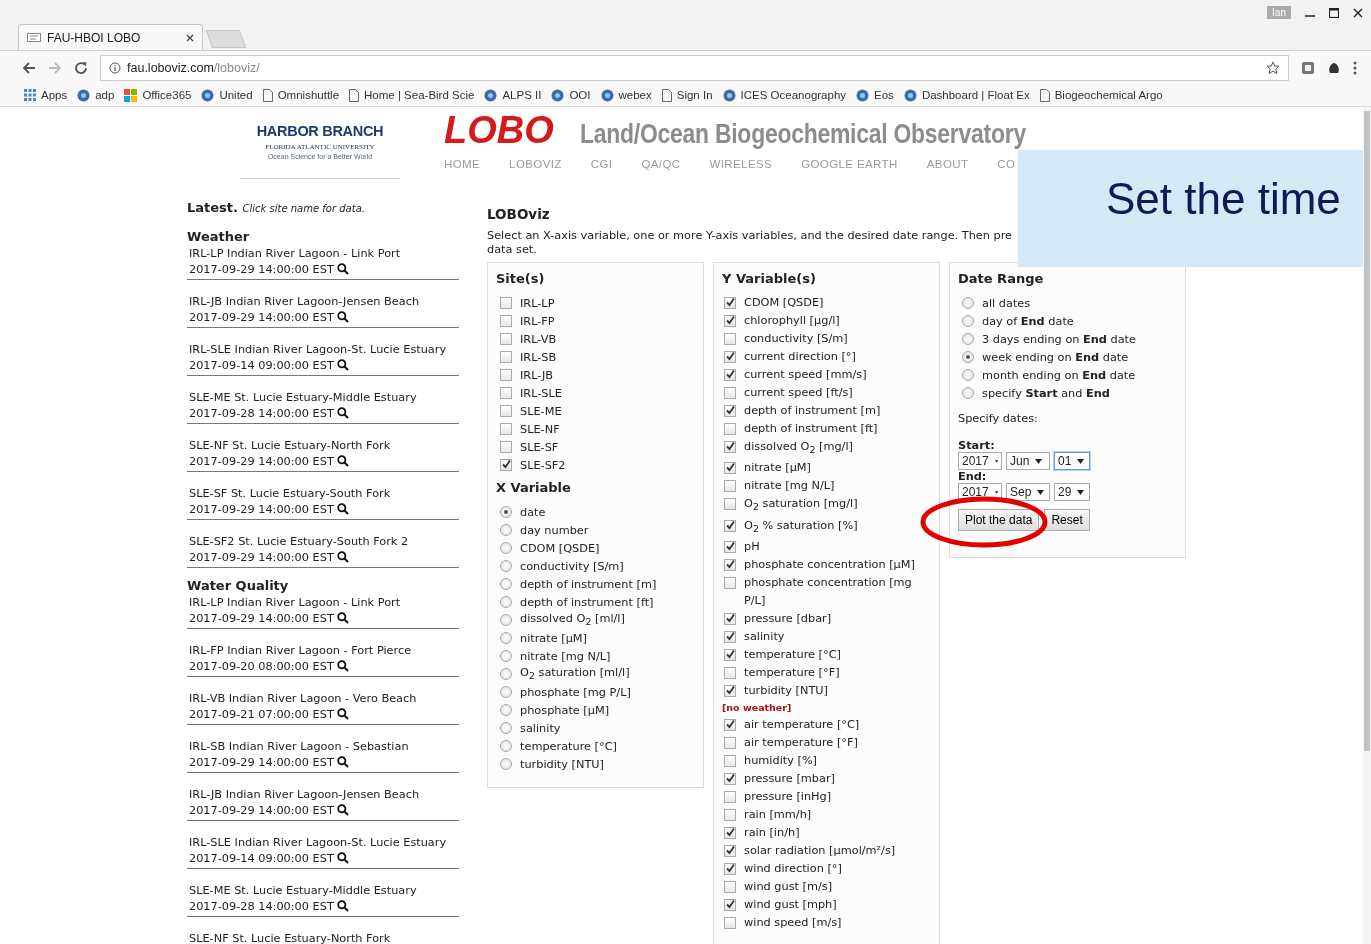 This screenshot has width=1371, height=944. I want to click on select-field: 01, so click(1072, 461).